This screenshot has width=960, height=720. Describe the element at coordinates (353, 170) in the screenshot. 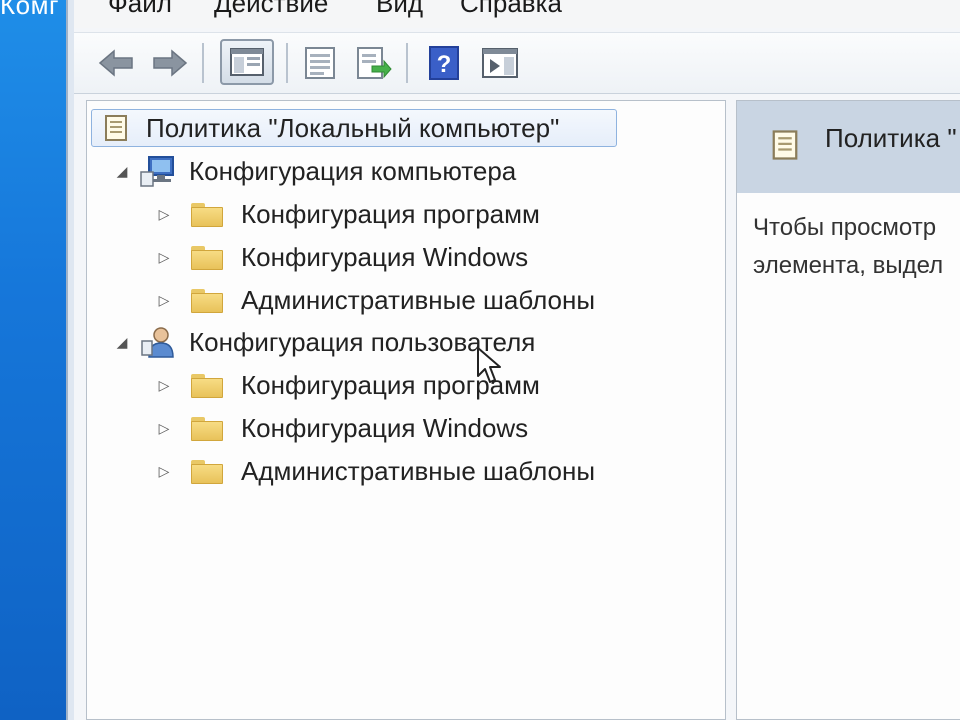

I see `tree-item-label: Конфигурация компьютера` at that location.